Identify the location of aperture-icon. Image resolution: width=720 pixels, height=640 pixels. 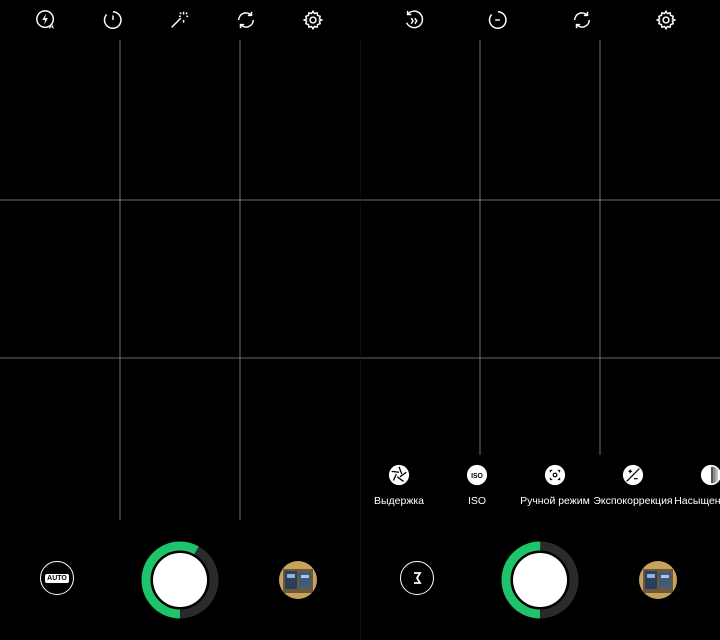
(399, 475).